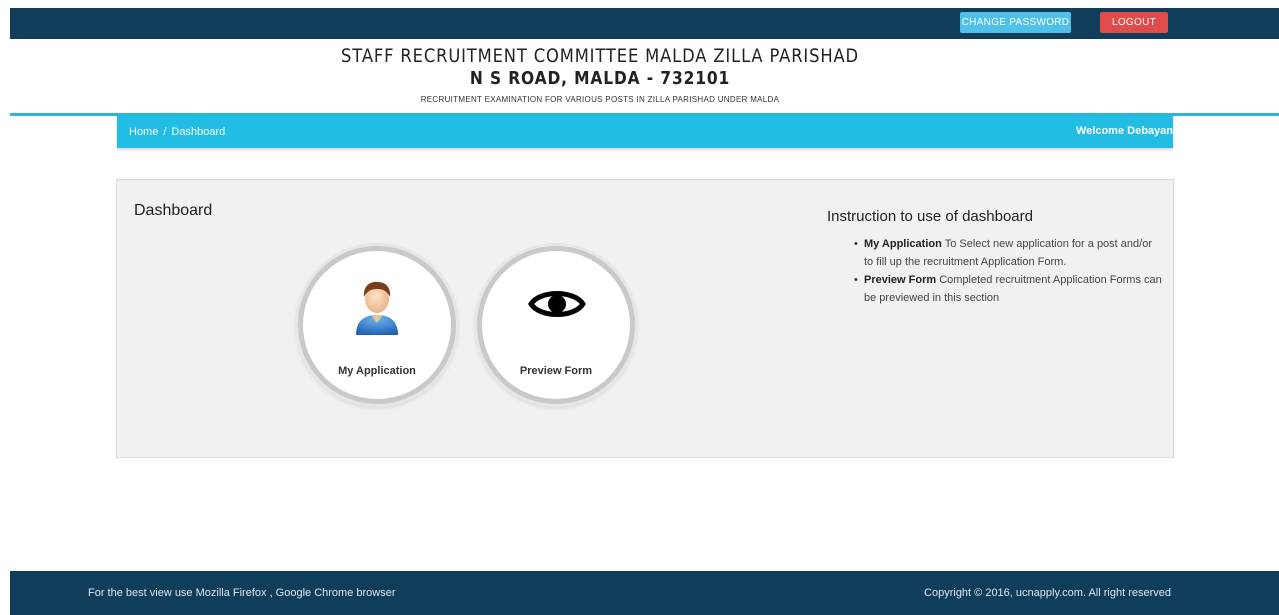 This screenshot has height=615, width=1279. What do you see at coordinates (645, 132) in the screenshot?
I see `breadcrumb-bar: Home / Dashboard Welcome Debayan` at bounding box center [645, 132].